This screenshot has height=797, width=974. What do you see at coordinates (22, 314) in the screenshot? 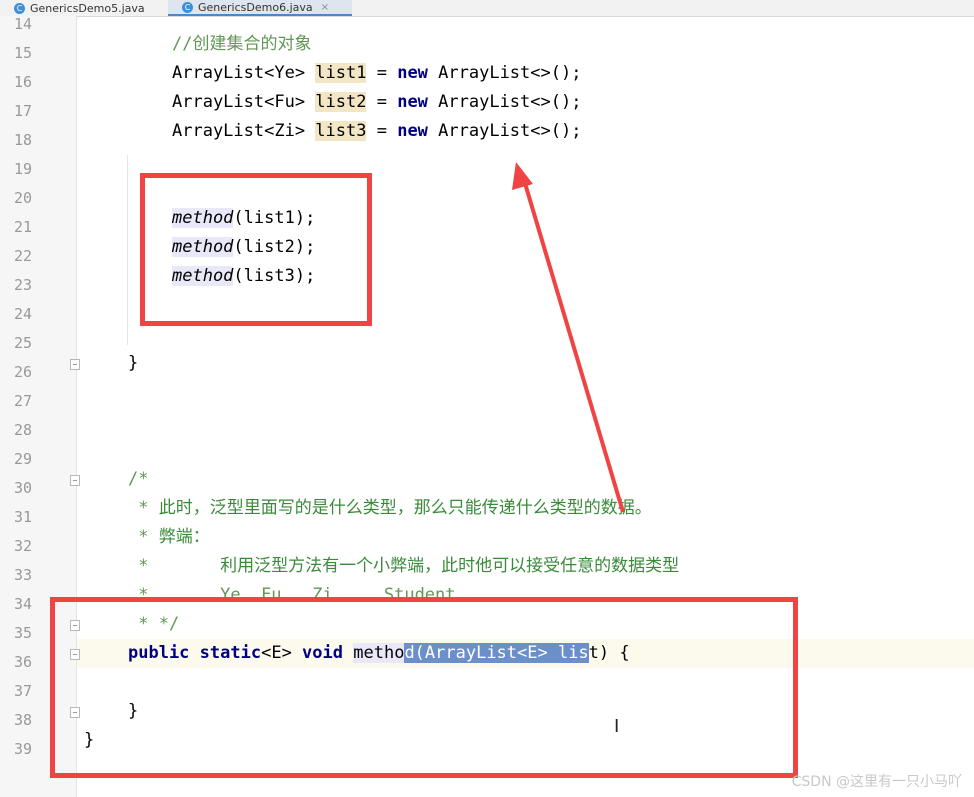
I see `line-number: 24` at bounding box center [22, 314].